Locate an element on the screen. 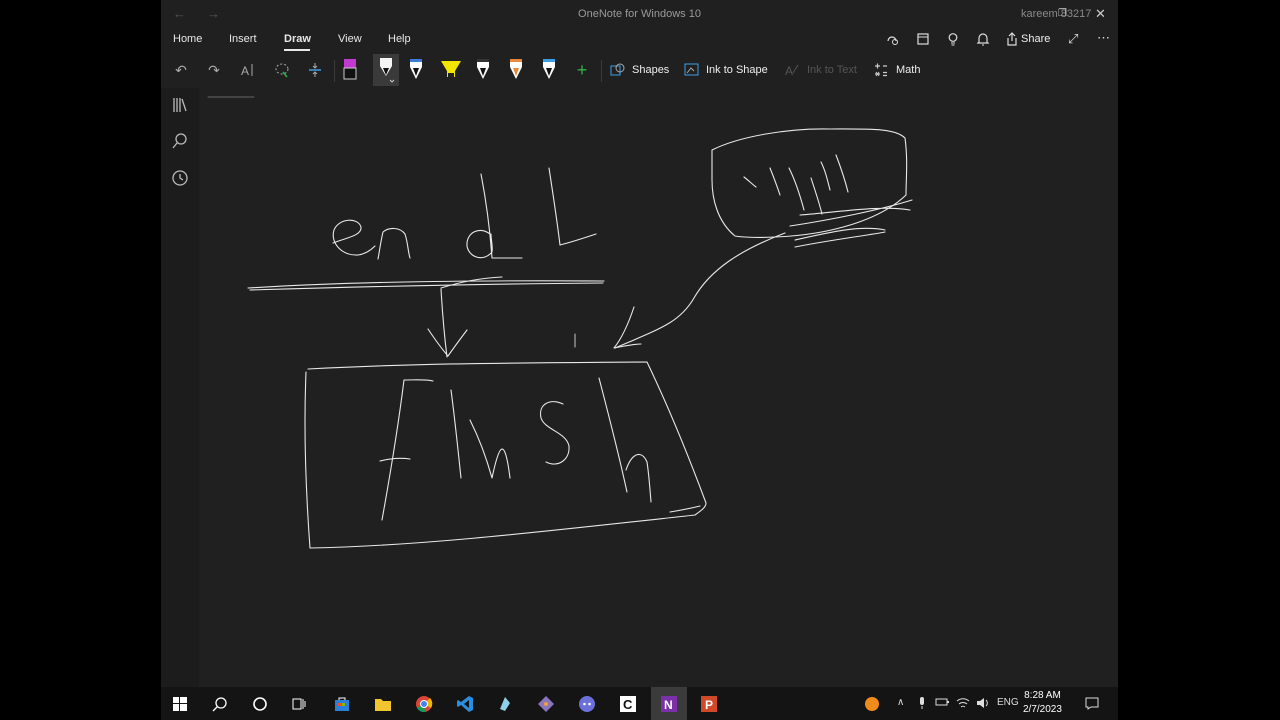 The height and width of the screenshot is (720, 1280). math-icon is located at coordinates (881, 70).